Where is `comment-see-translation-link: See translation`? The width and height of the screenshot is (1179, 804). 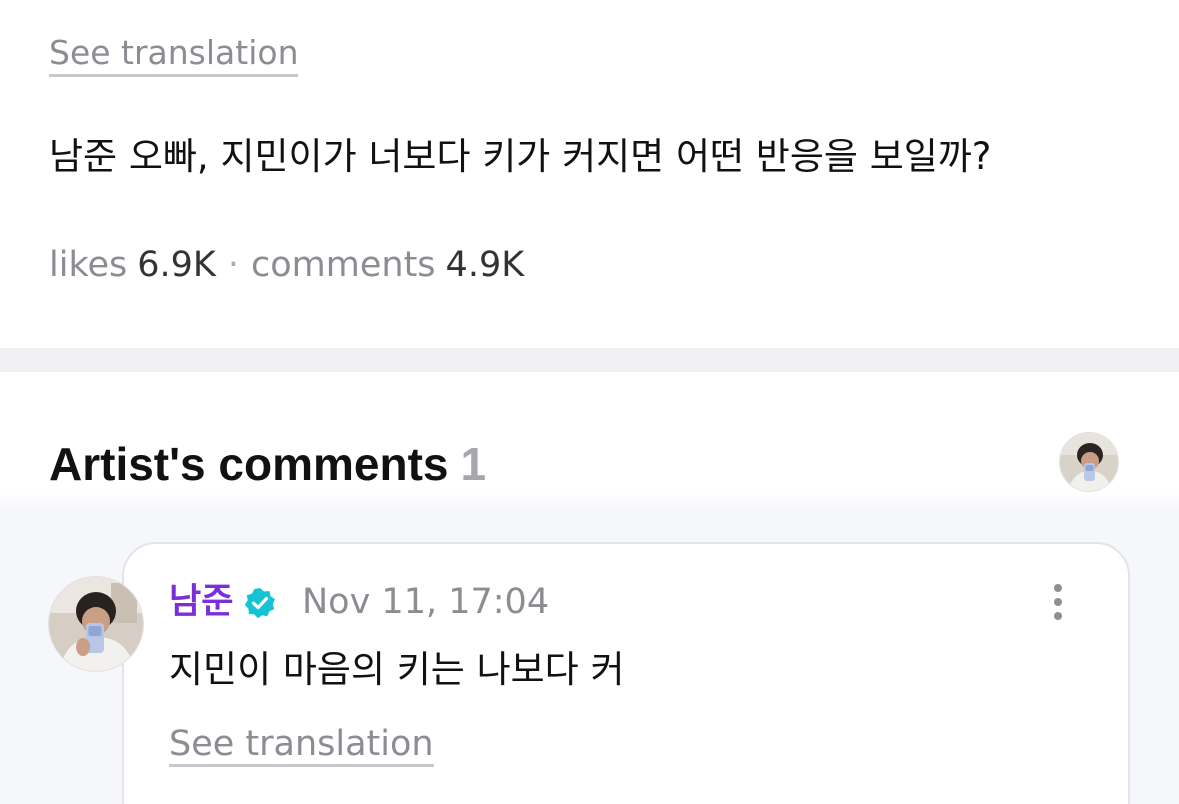 comment-see-translation-link: See translation is located at coordinates (301, 745).